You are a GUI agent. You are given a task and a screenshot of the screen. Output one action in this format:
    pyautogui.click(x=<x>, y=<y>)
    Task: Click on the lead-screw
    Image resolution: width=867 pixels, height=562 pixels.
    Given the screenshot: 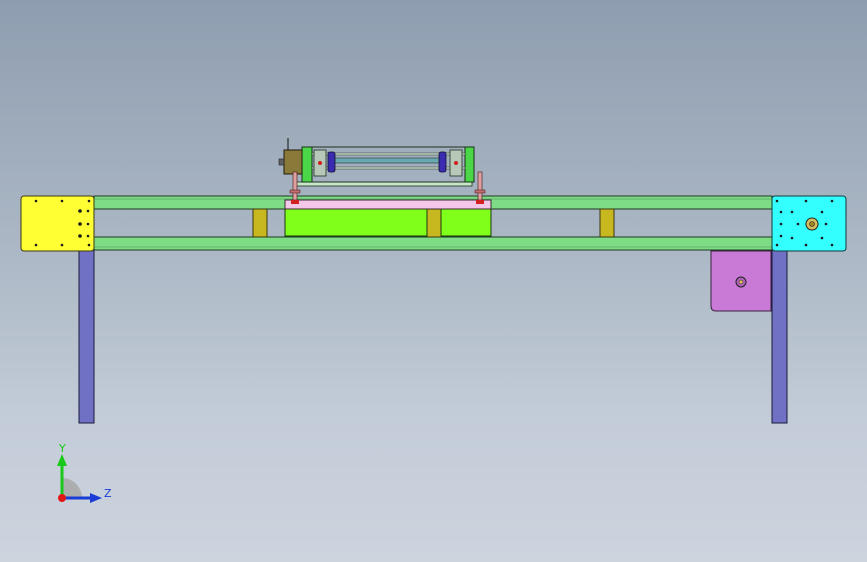 What is the action you would take?
    pyautogui.click(x=387, y=160)
    